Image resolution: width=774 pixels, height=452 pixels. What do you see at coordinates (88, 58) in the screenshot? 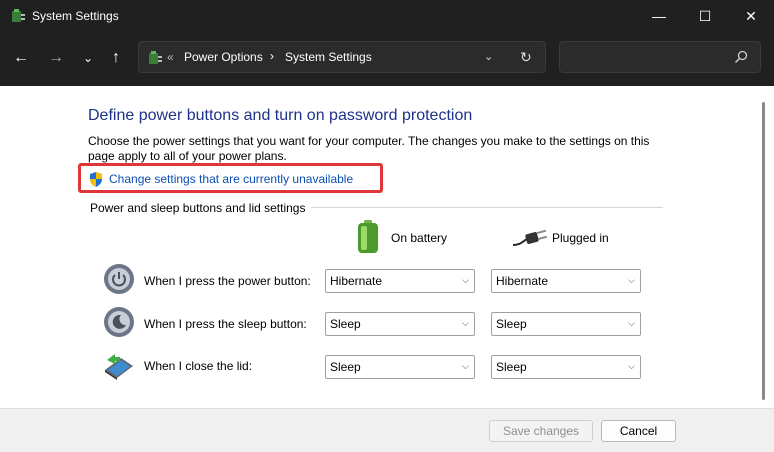
I see `recent-locations-button: ⌄` at bounding box center [88, 58].